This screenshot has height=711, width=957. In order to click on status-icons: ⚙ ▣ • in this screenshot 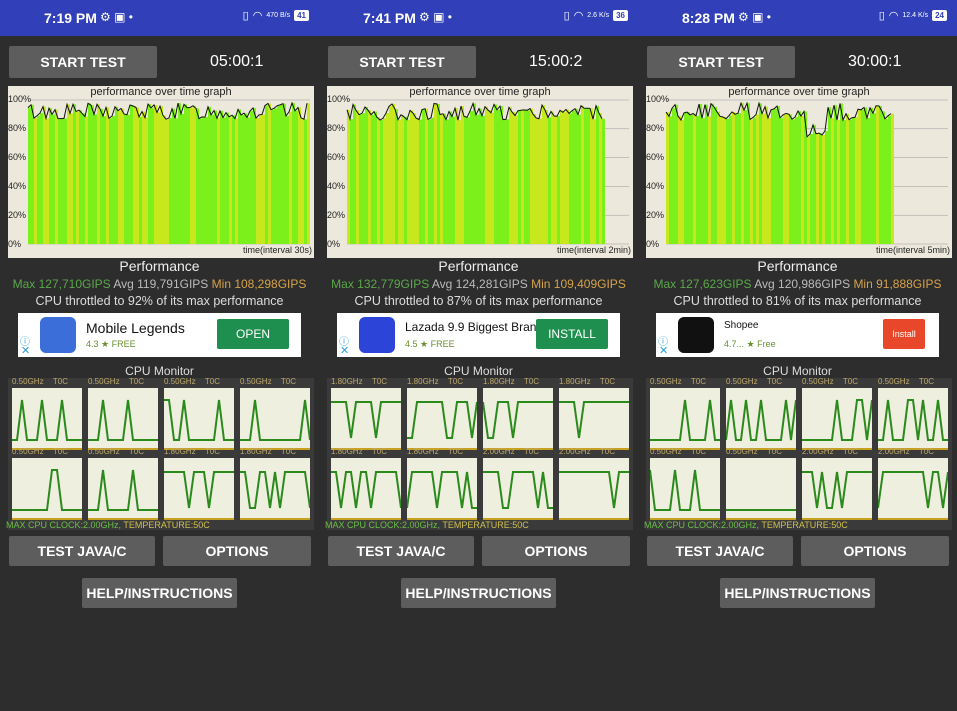, I will do `click(116, 17)`.